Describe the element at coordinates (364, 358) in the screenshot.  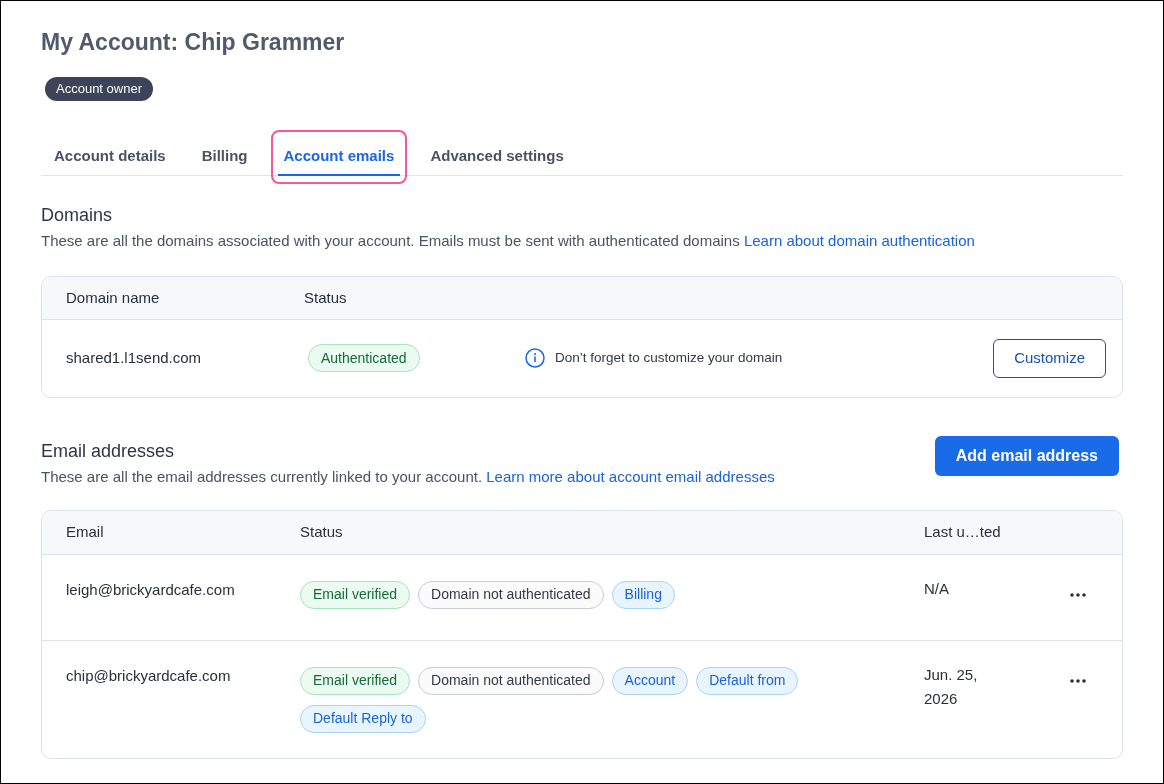
I see `status-tag: Authenticated` at that location.